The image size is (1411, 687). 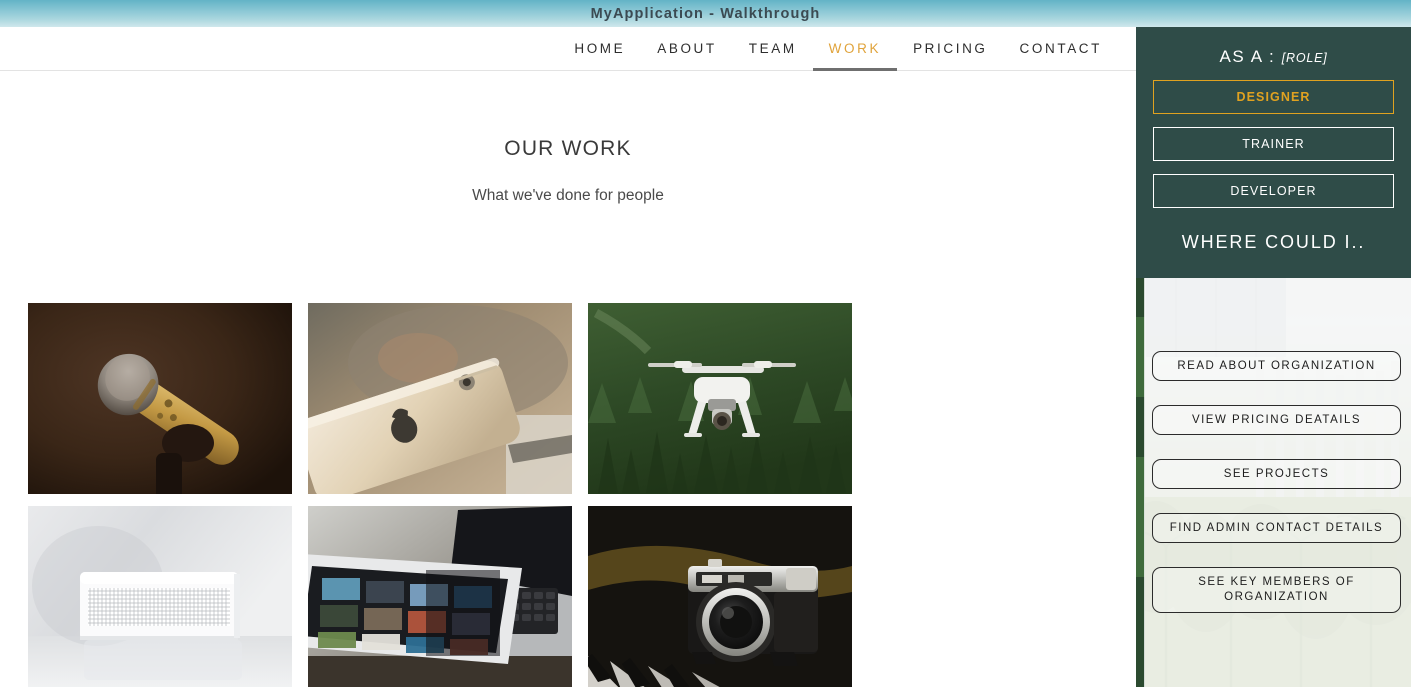 What do you see at coordinates (687, 49) in the screenshot?
I see `nav-link-about: ABOUT` at bounding box center [687, 49].